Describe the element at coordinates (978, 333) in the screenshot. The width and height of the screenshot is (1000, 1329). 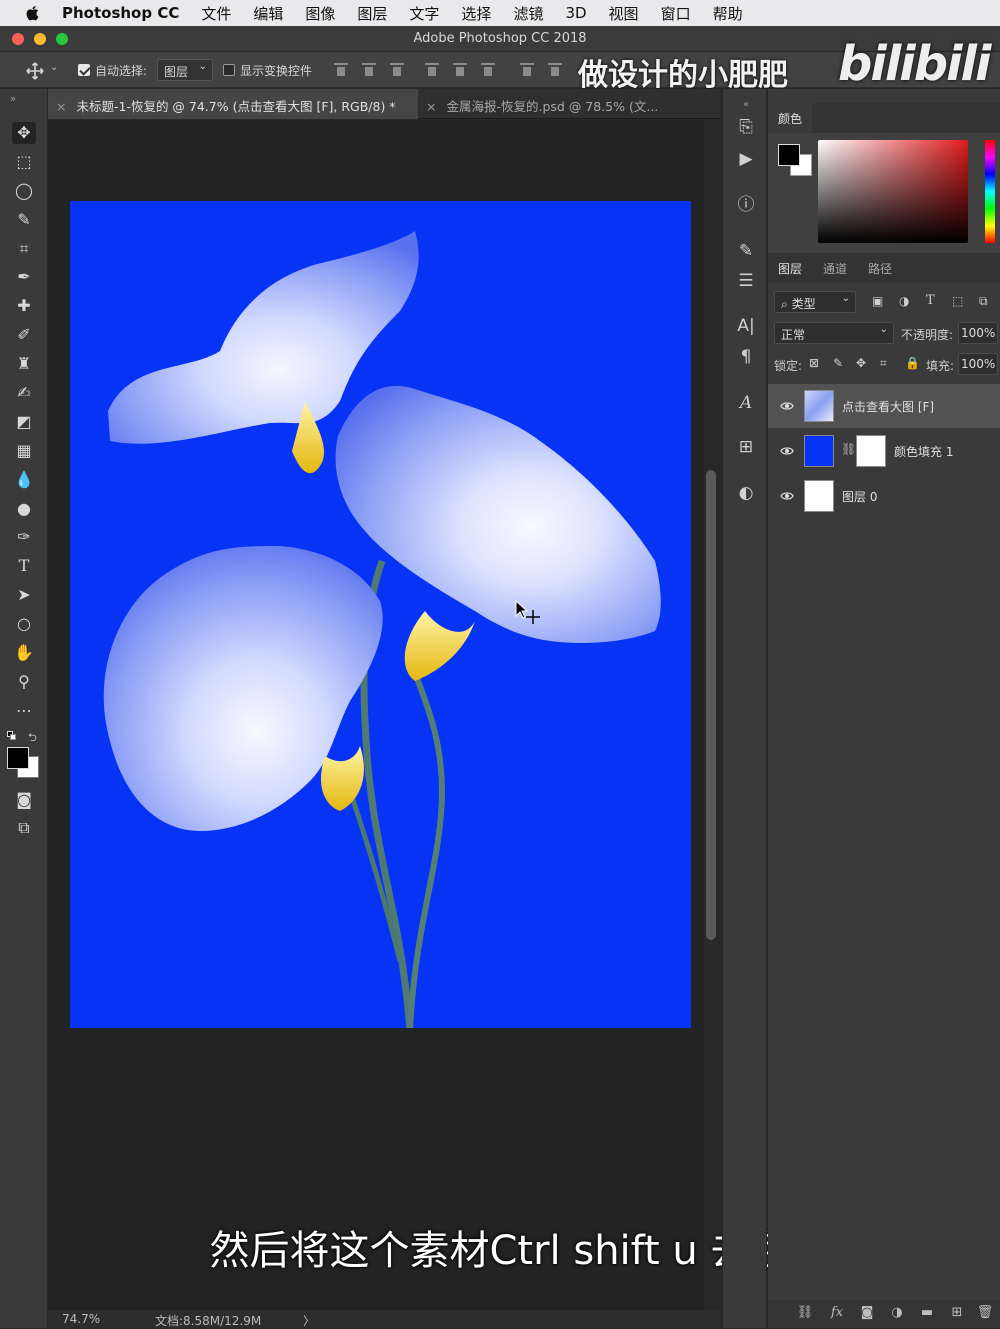
I see `opacity-field: 100%` at that location.